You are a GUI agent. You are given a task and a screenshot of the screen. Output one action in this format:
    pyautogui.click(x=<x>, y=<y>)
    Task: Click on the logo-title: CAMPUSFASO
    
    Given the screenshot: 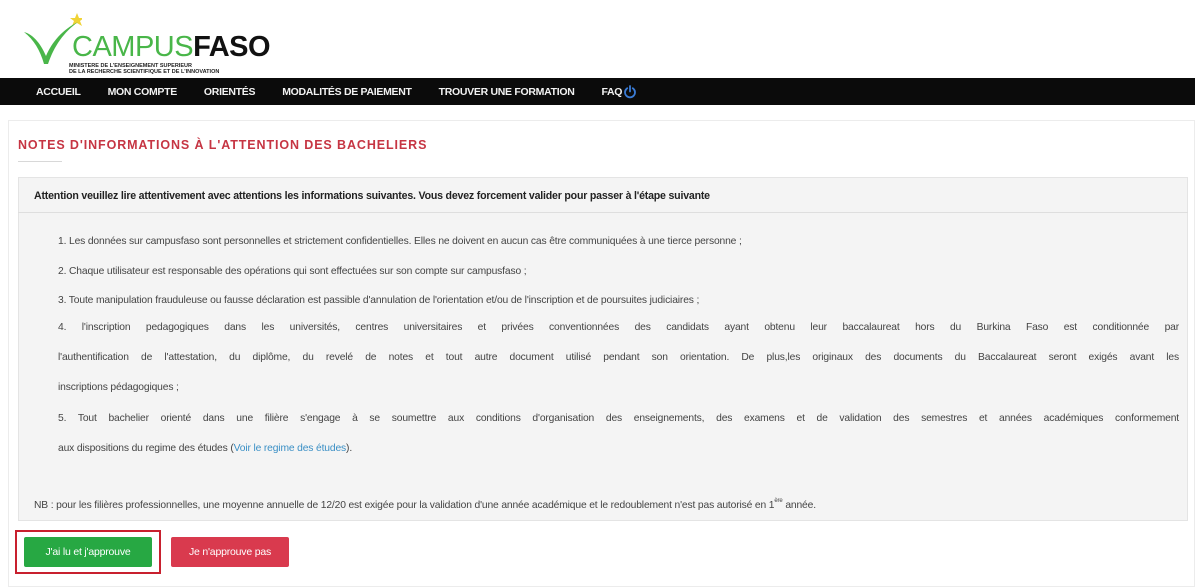 What is the action you would take?
    pyautogui.click(x=171, y=47)
    